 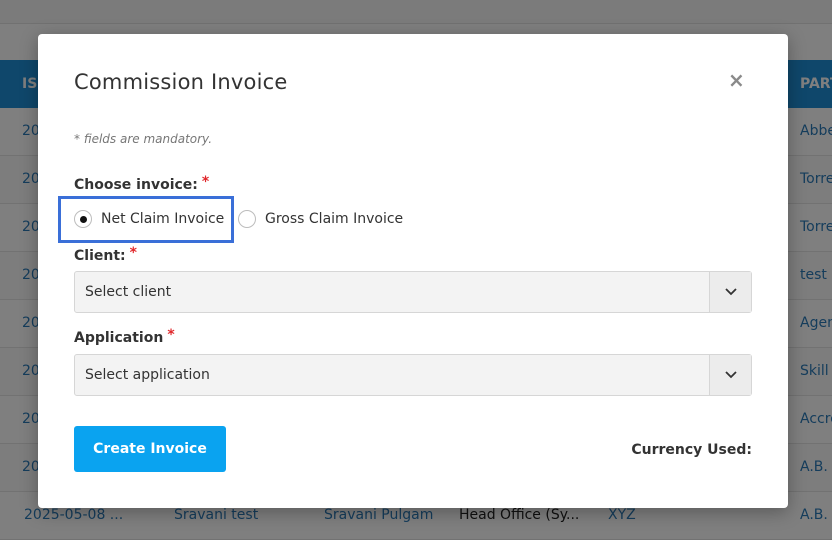 What do you see at coordinates (147, 375) in the screenshot?
I see `application-select-value: Select application` at bounding box center [147, 375].